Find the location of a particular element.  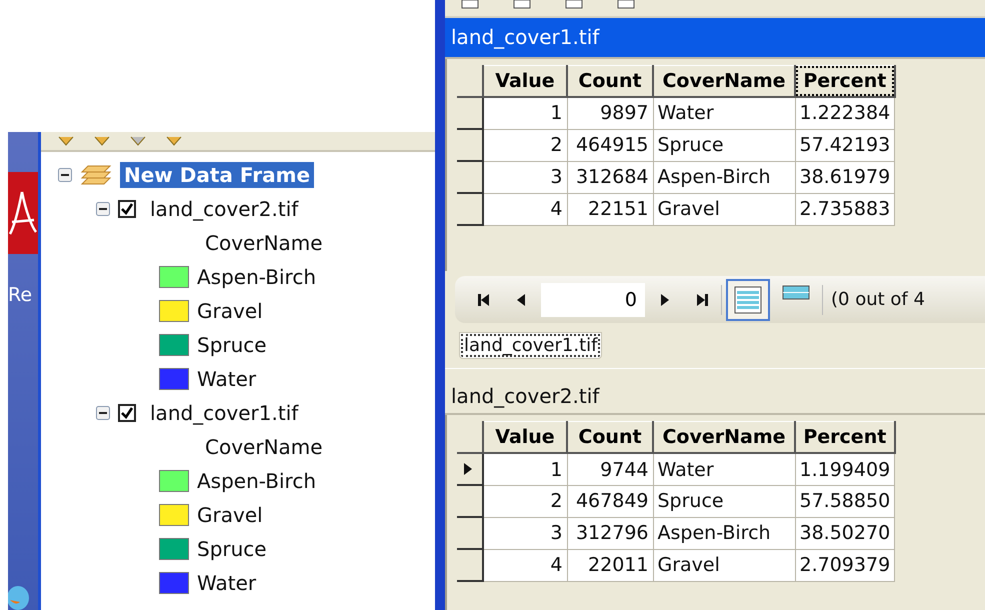

data-frame-name: New Data Frame is located at coordinates (217, 175).